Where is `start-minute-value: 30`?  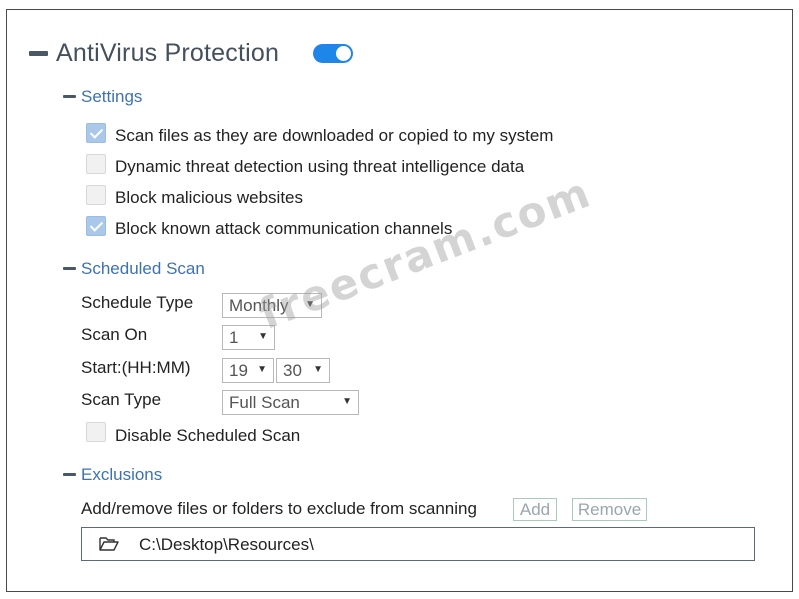 start-minute-value: 30 is located at coordinates (292, 370).